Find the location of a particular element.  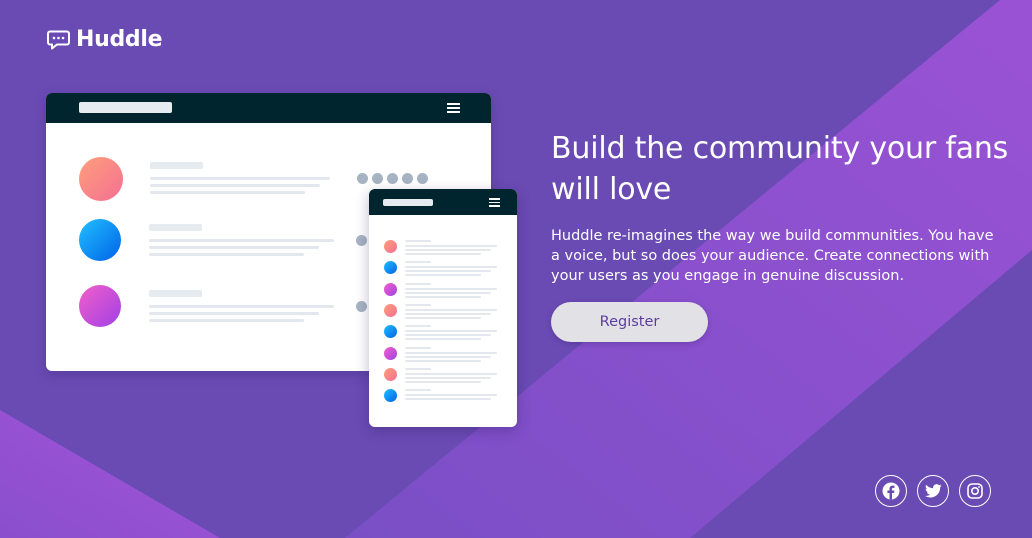

chat-bubble-icon is located at coordinates (58, 39).